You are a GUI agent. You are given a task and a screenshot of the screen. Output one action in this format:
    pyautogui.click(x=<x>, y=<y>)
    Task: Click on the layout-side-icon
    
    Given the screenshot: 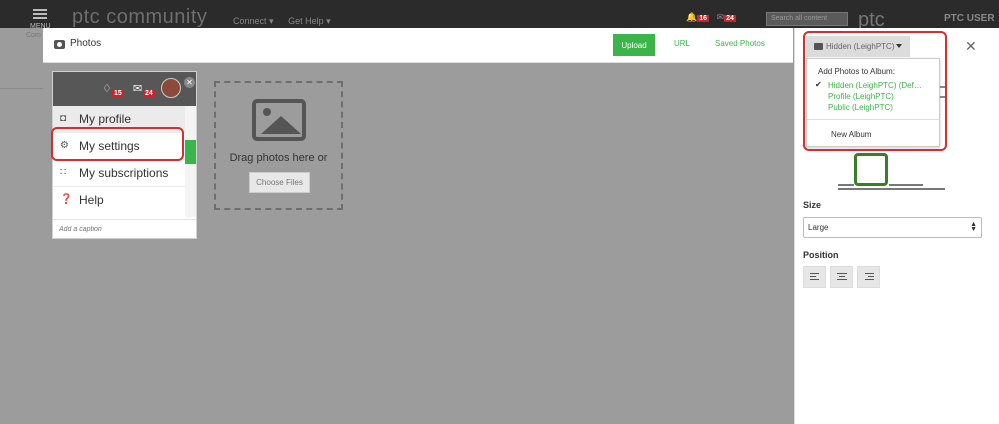 What is the action you would take?
    pyautogui.click(x=942, y=92)
    